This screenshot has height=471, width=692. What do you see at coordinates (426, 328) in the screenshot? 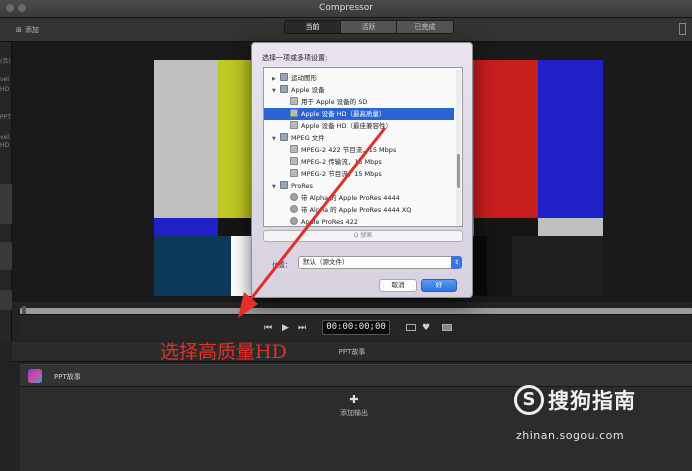
I see `heart-icon: ♥` at bounding box center [426, 328].